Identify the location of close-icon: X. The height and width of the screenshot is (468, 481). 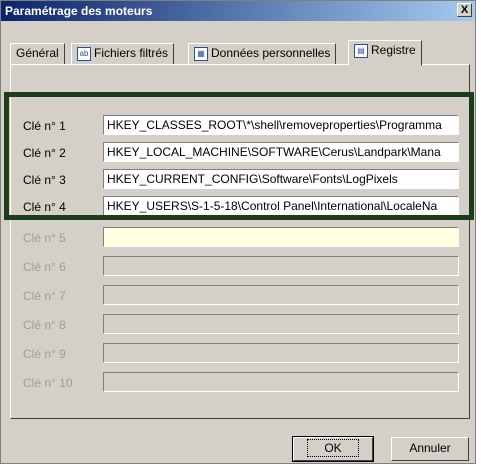
(464, 10).